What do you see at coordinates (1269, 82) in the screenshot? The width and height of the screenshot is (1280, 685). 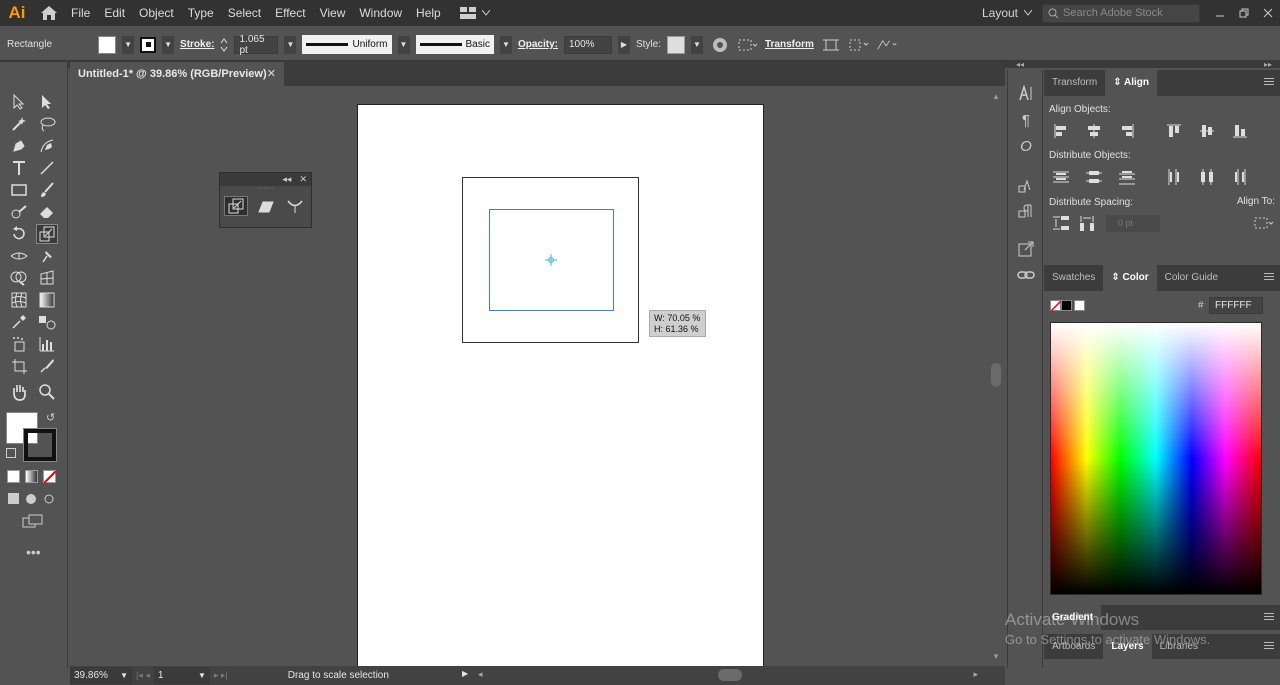 I see `align-panel-menu-icon` at bounding box center [1269, 82].